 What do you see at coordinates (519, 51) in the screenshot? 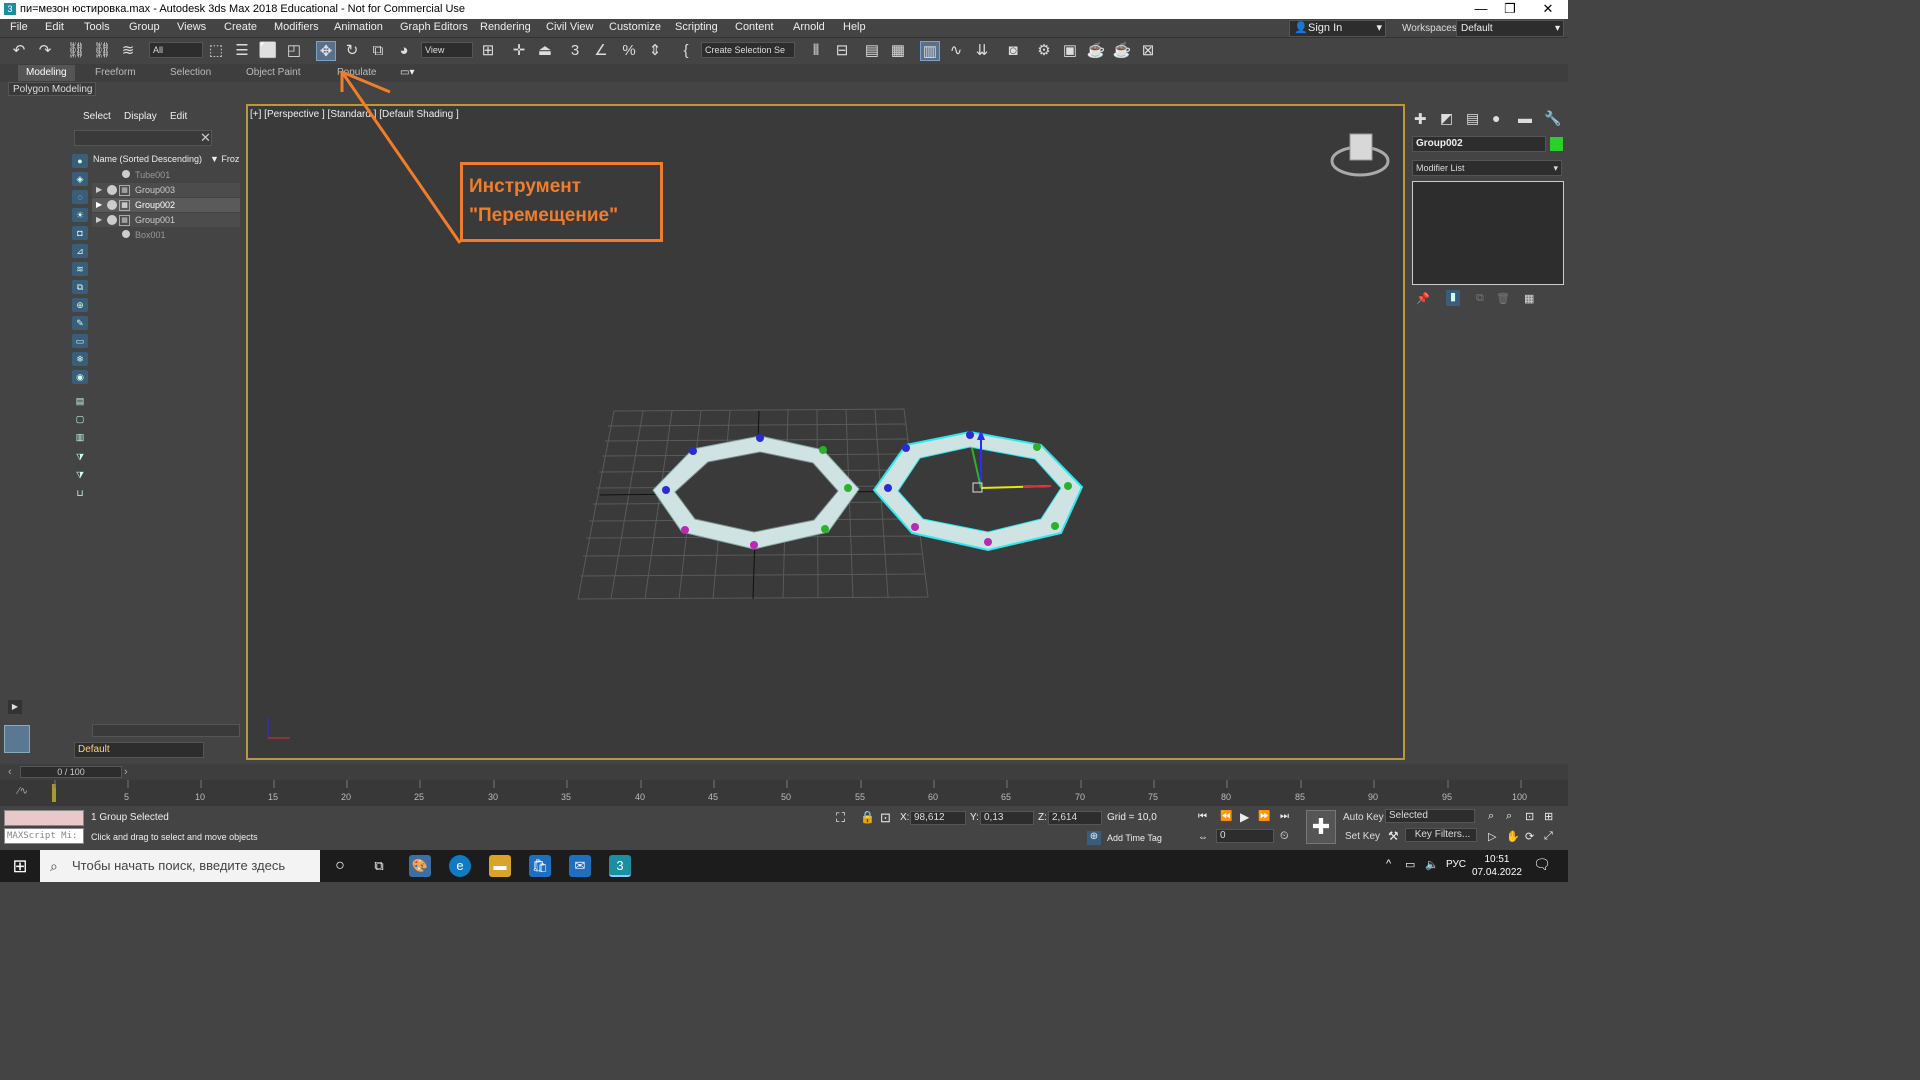
I see `manipulate-icon: ✛` at bounding box center [519, 51].